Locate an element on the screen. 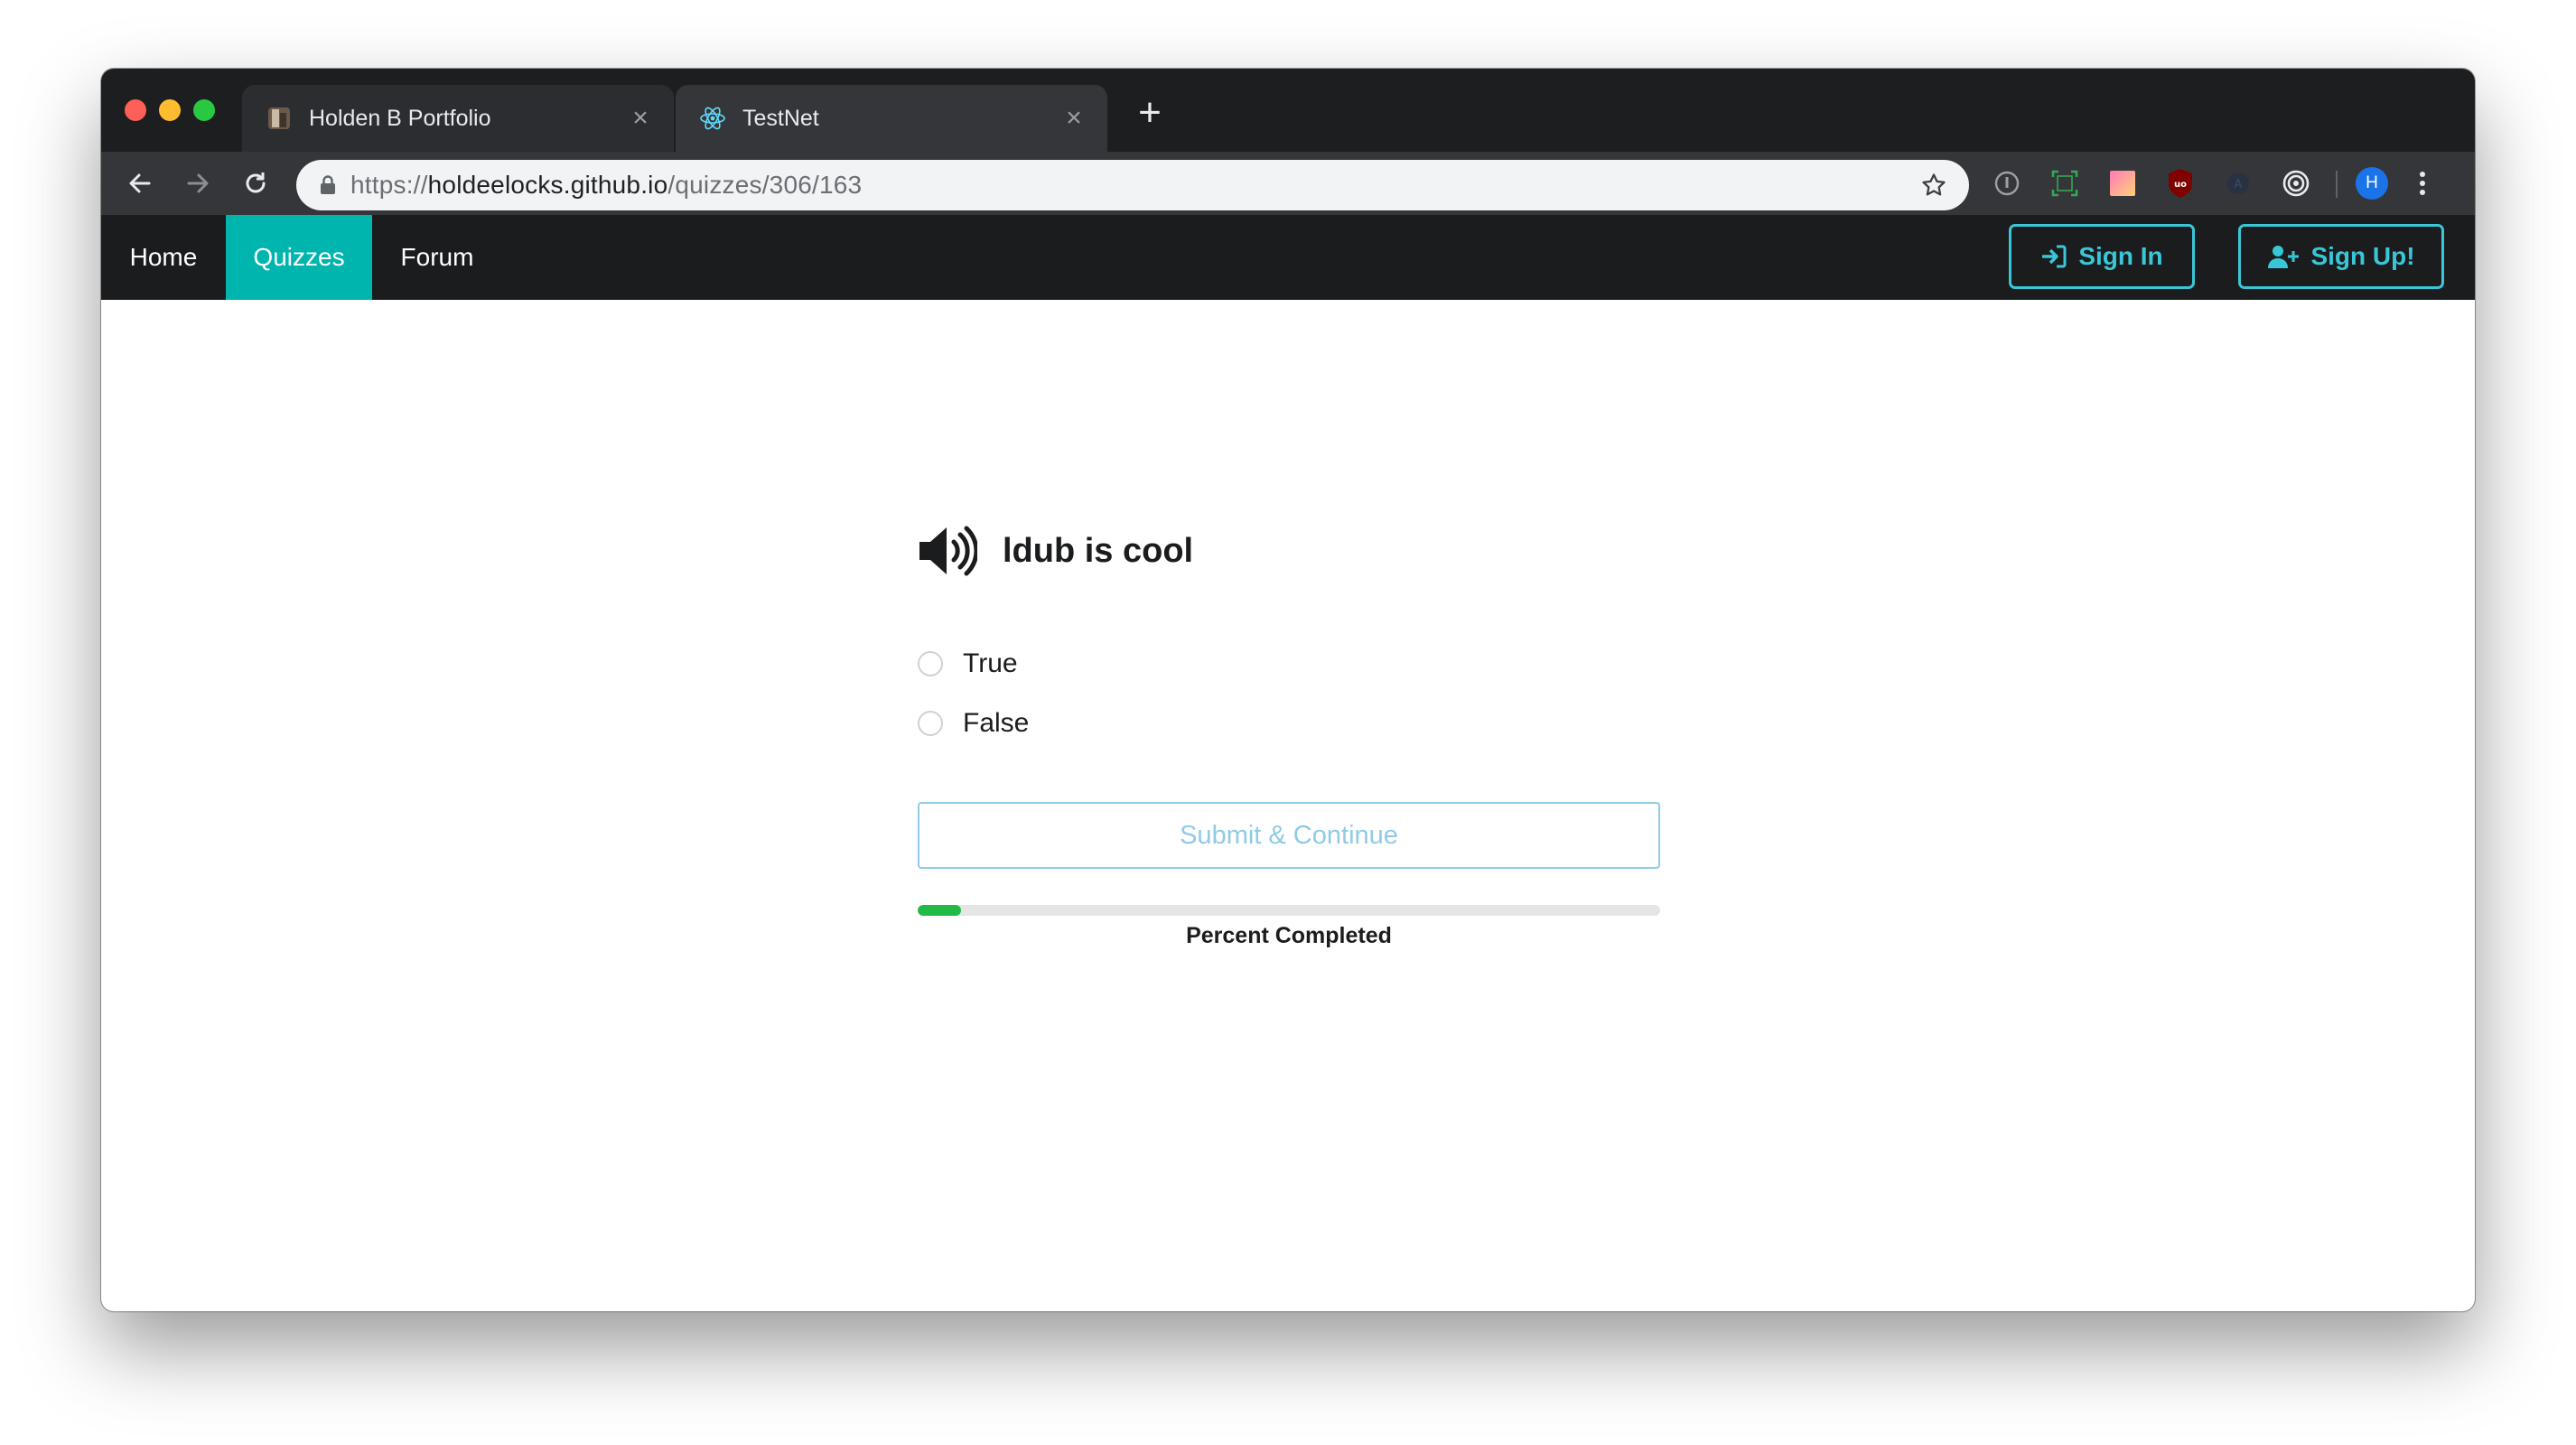 This screenshot has width=2576, height=1445. option-label: True is located at coordinates (990, 663).